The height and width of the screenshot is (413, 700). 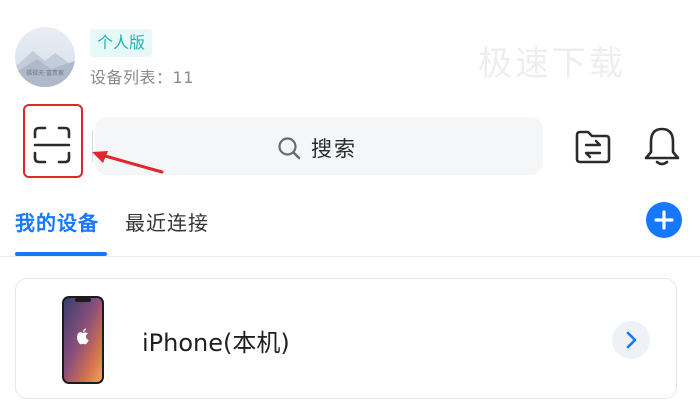 I want to click on plus-icon, so click(x=664, y=220).